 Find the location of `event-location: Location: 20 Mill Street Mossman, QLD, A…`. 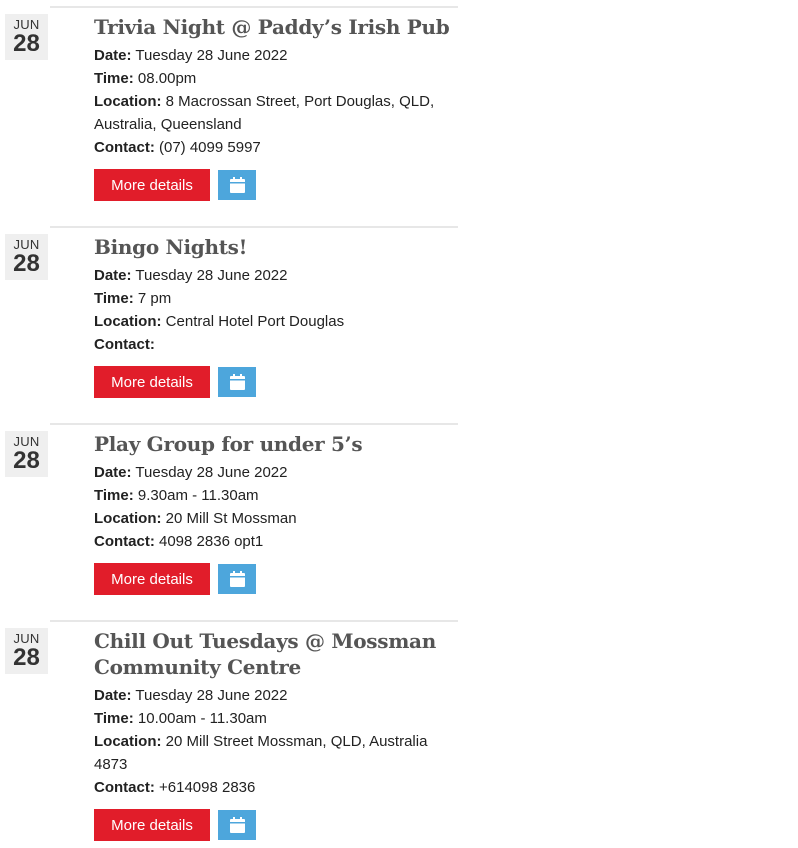

event-location: Location: 20 Mill Street Mossman, QLD, A… is located at coordinates (274, 753).